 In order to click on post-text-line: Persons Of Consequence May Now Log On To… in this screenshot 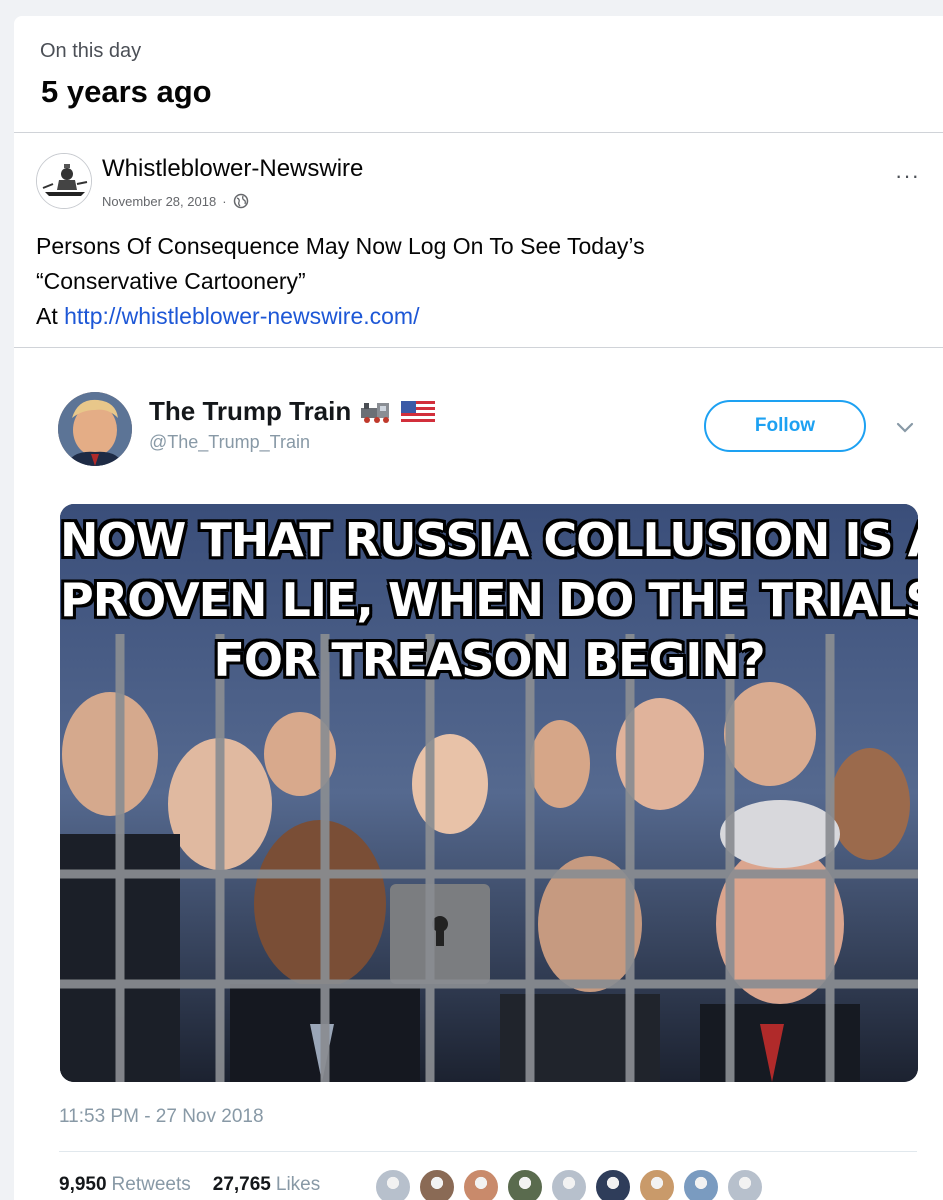, I will do `click(340, 246)`.